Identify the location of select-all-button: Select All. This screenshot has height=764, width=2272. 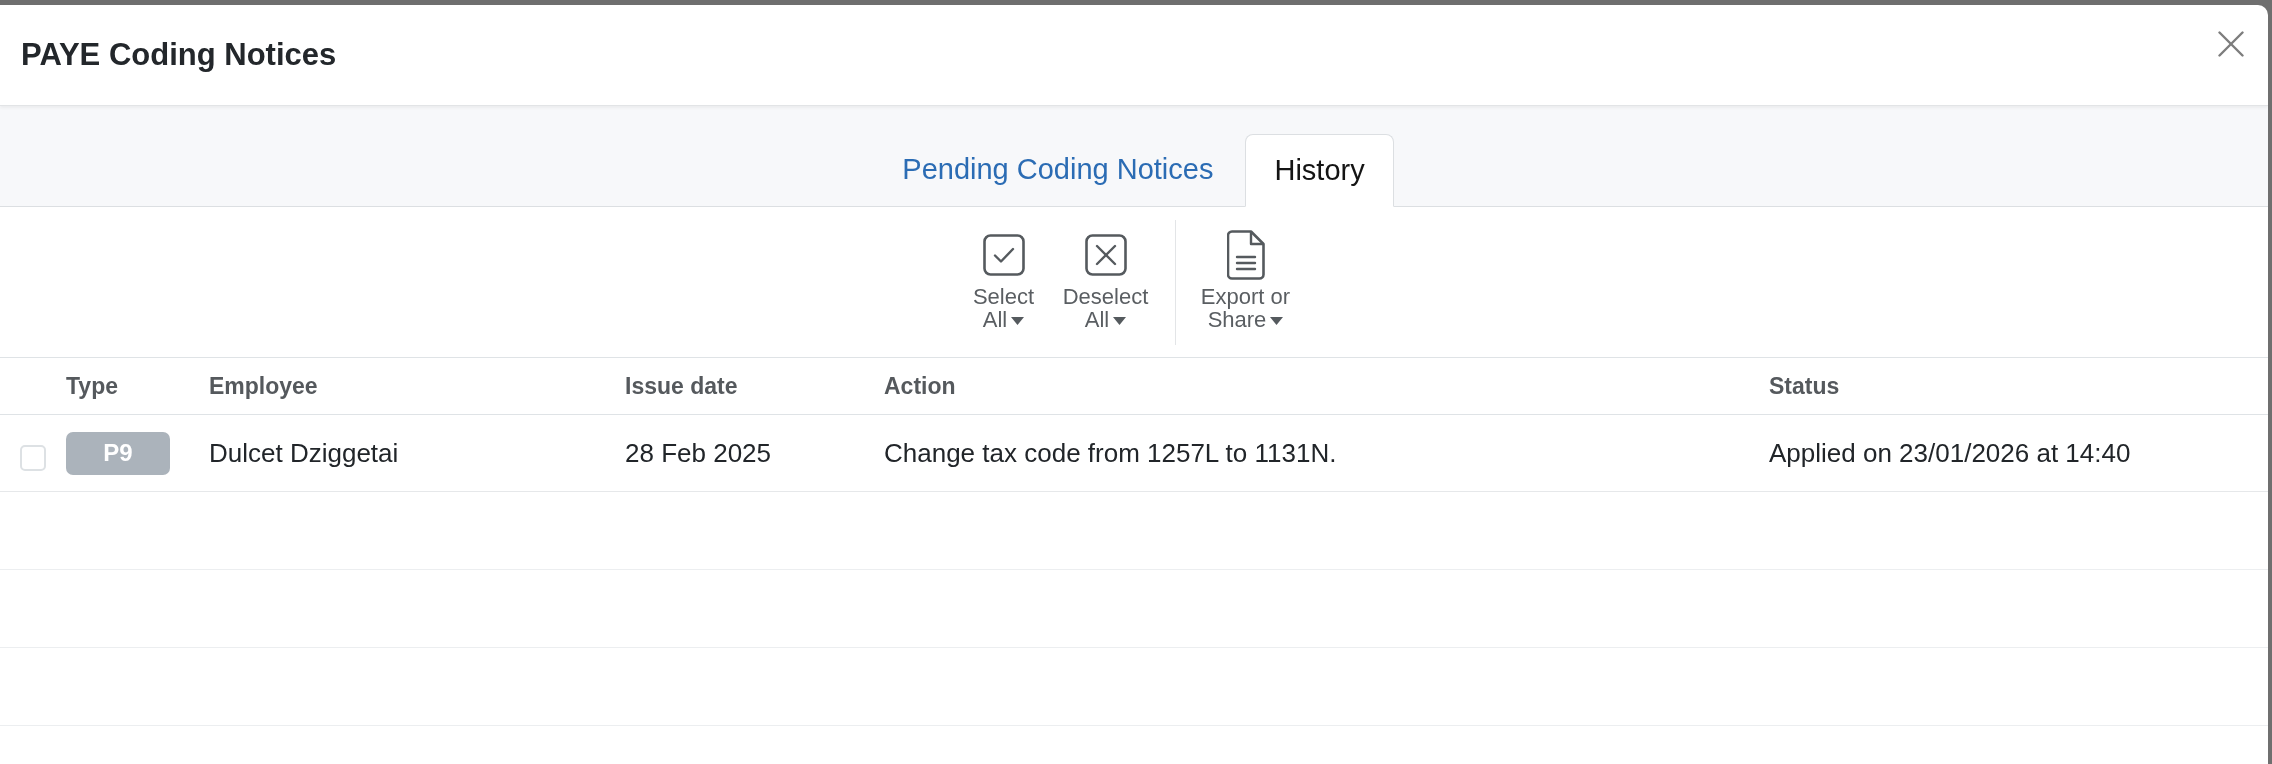
(1003, 280).